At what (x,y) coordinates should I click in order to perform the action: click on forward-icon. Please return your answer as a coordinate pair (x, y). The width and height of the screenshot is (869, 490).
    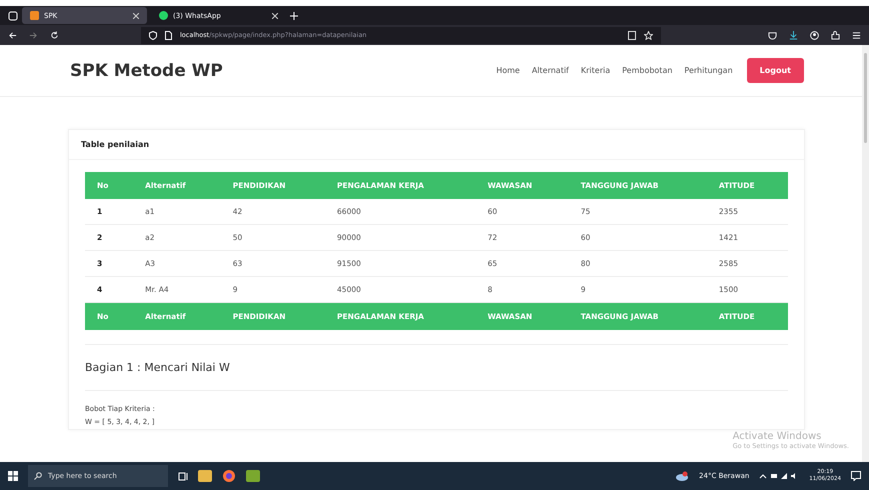
    Looking at the image, I should click on (33, 35).